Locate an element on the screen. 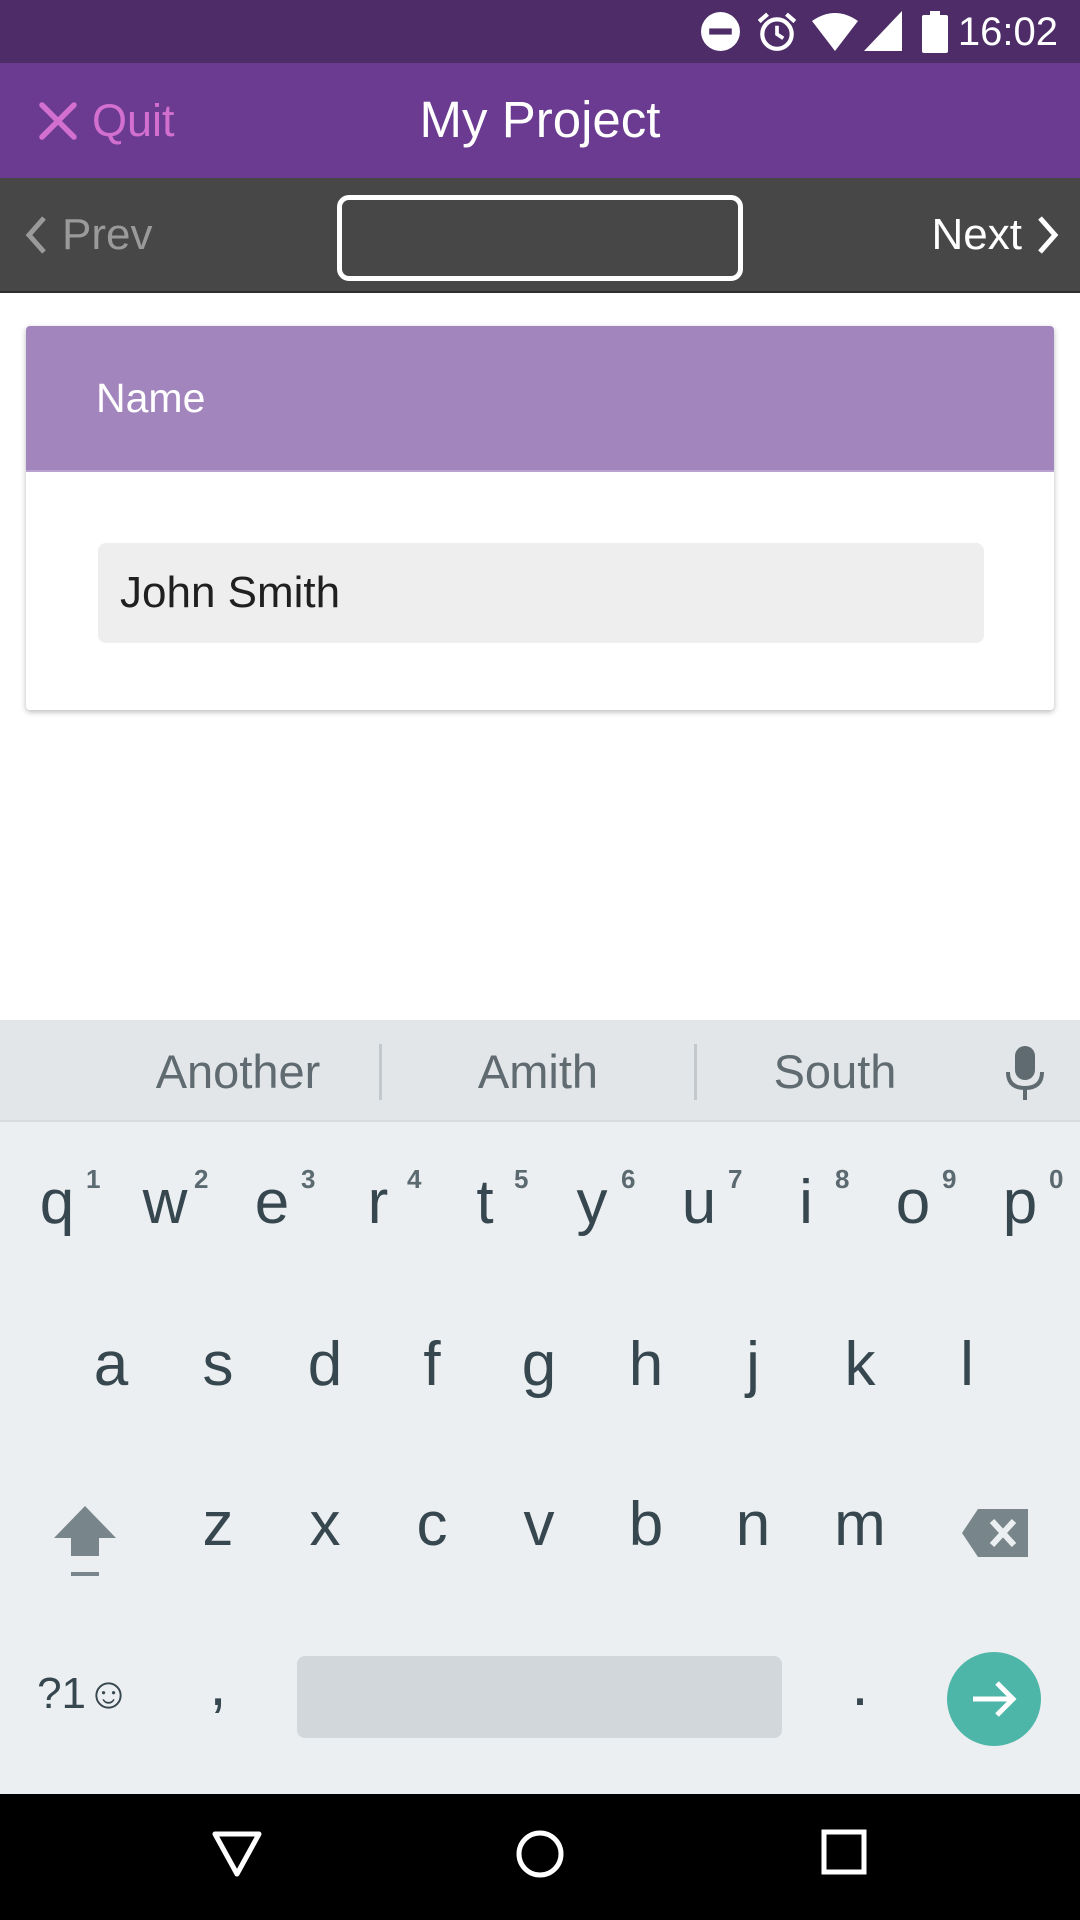 The width and height of the screenshot is (1080, 1920). key-x-label: x is located at coordinates (325, 1524).